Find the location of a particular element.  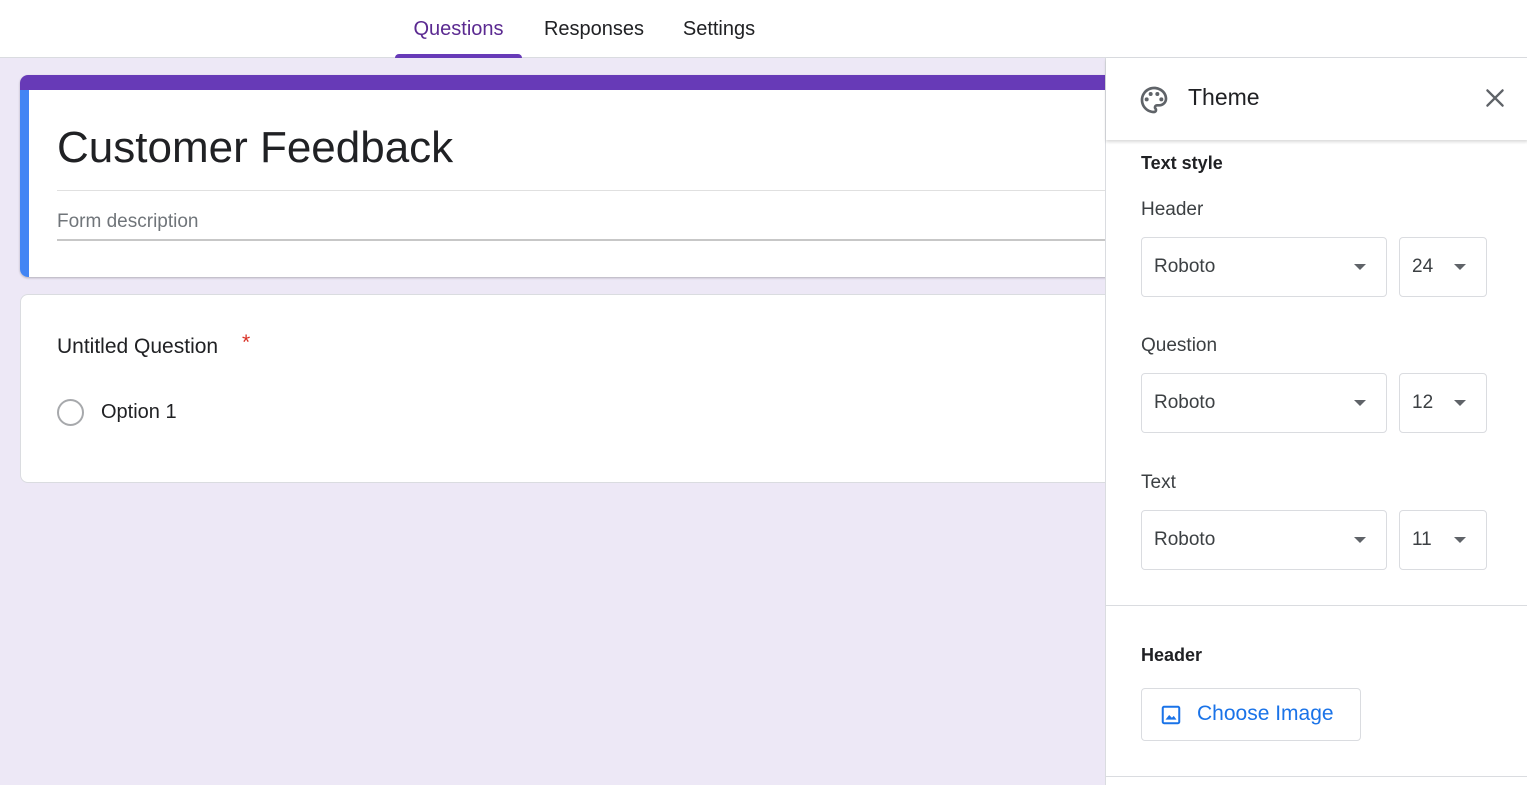

tab-responses-label: Responses is located at coordinates (594, 28).